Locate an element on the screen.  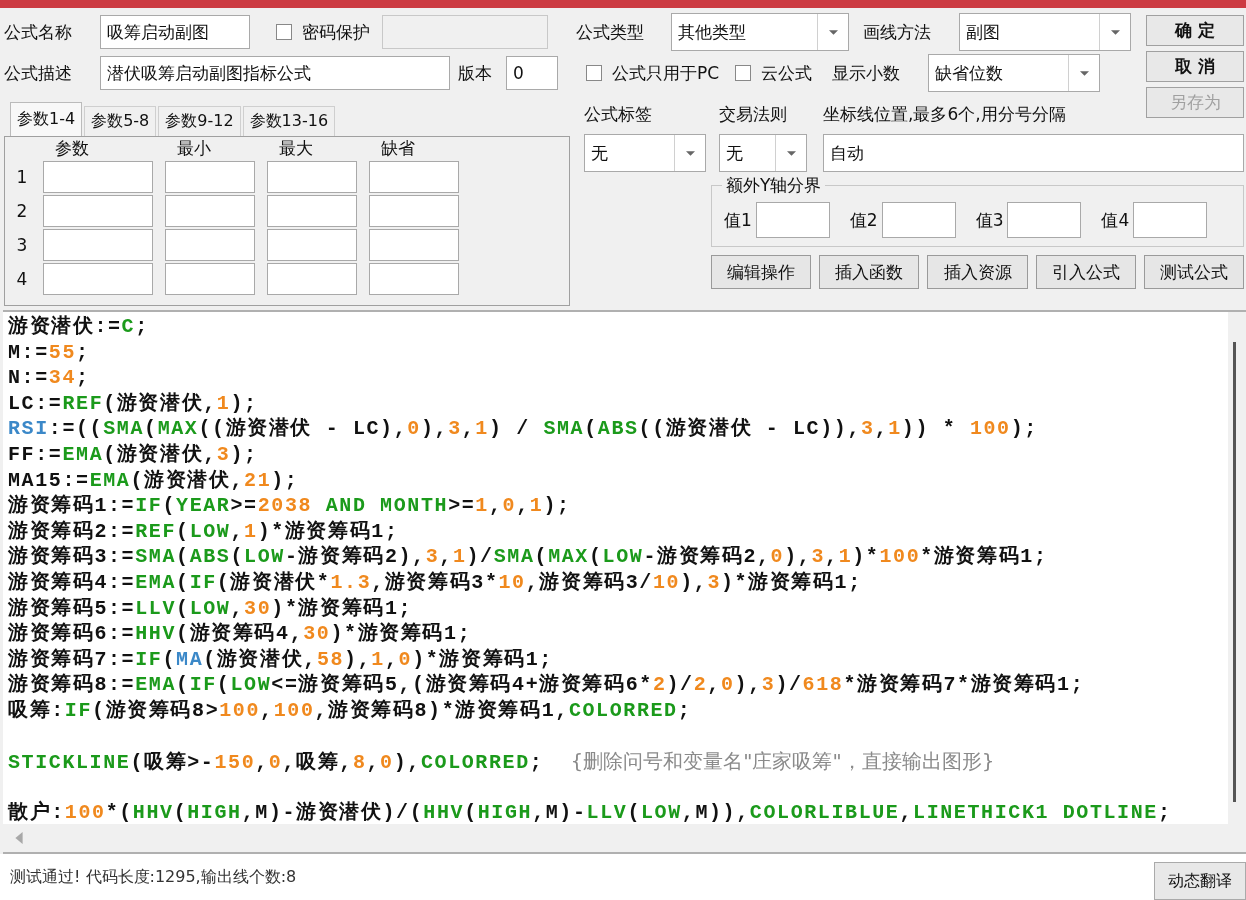
input-field: 0 is located at coordinates (532, 73).